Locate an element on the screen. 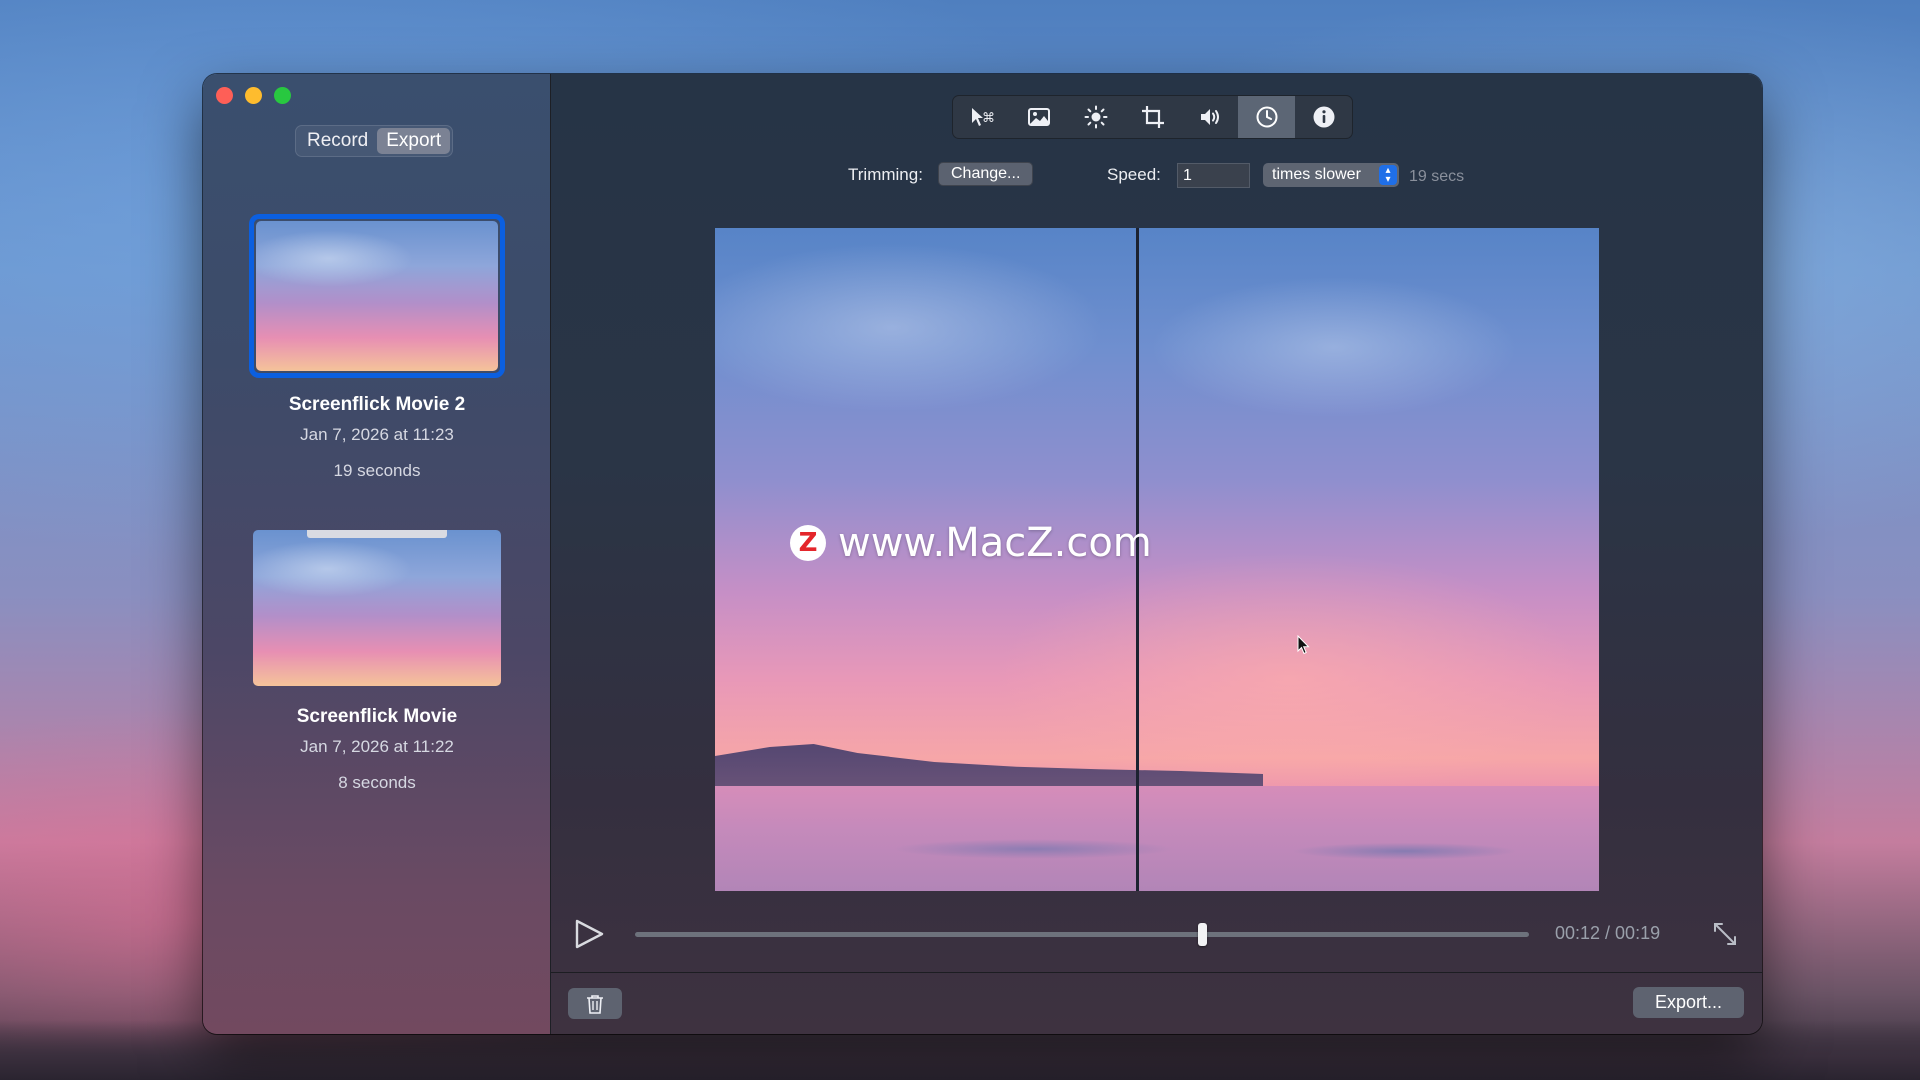 The height and width of the screenshot is (1080, 1920). effects-toolbar: ⌘ is located at coordinates (1152, 117).